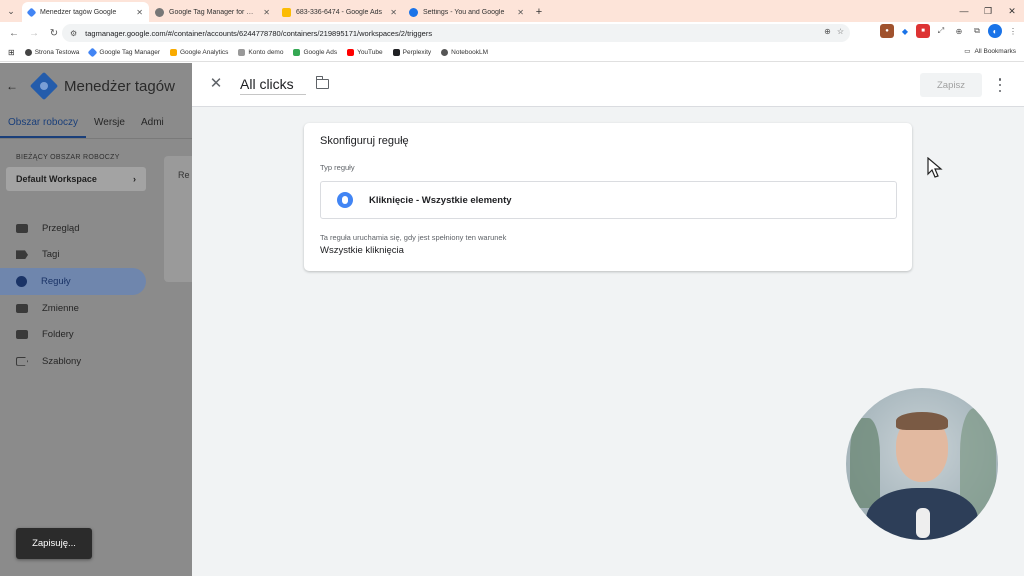 The image size is (1024, 576). I want to click on bookmark-notebooklm: NotebookLM, so click(464, 52).